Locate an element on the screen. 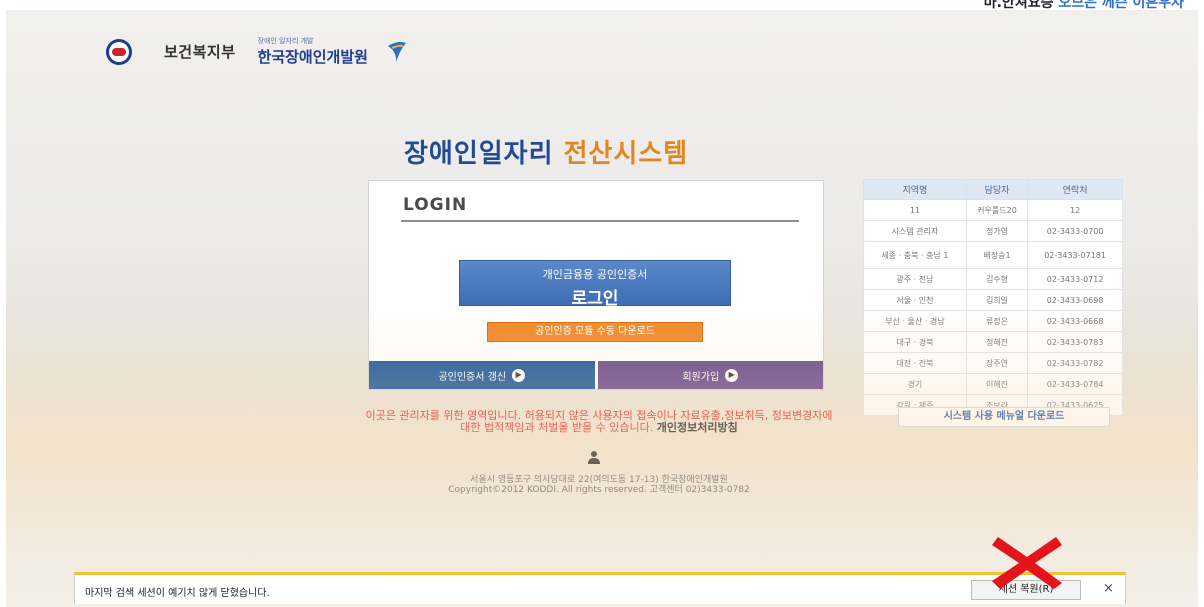 This screenshot has width=1204, height=607. cell-manager: 김희일 is located at coordinates (997, 300).